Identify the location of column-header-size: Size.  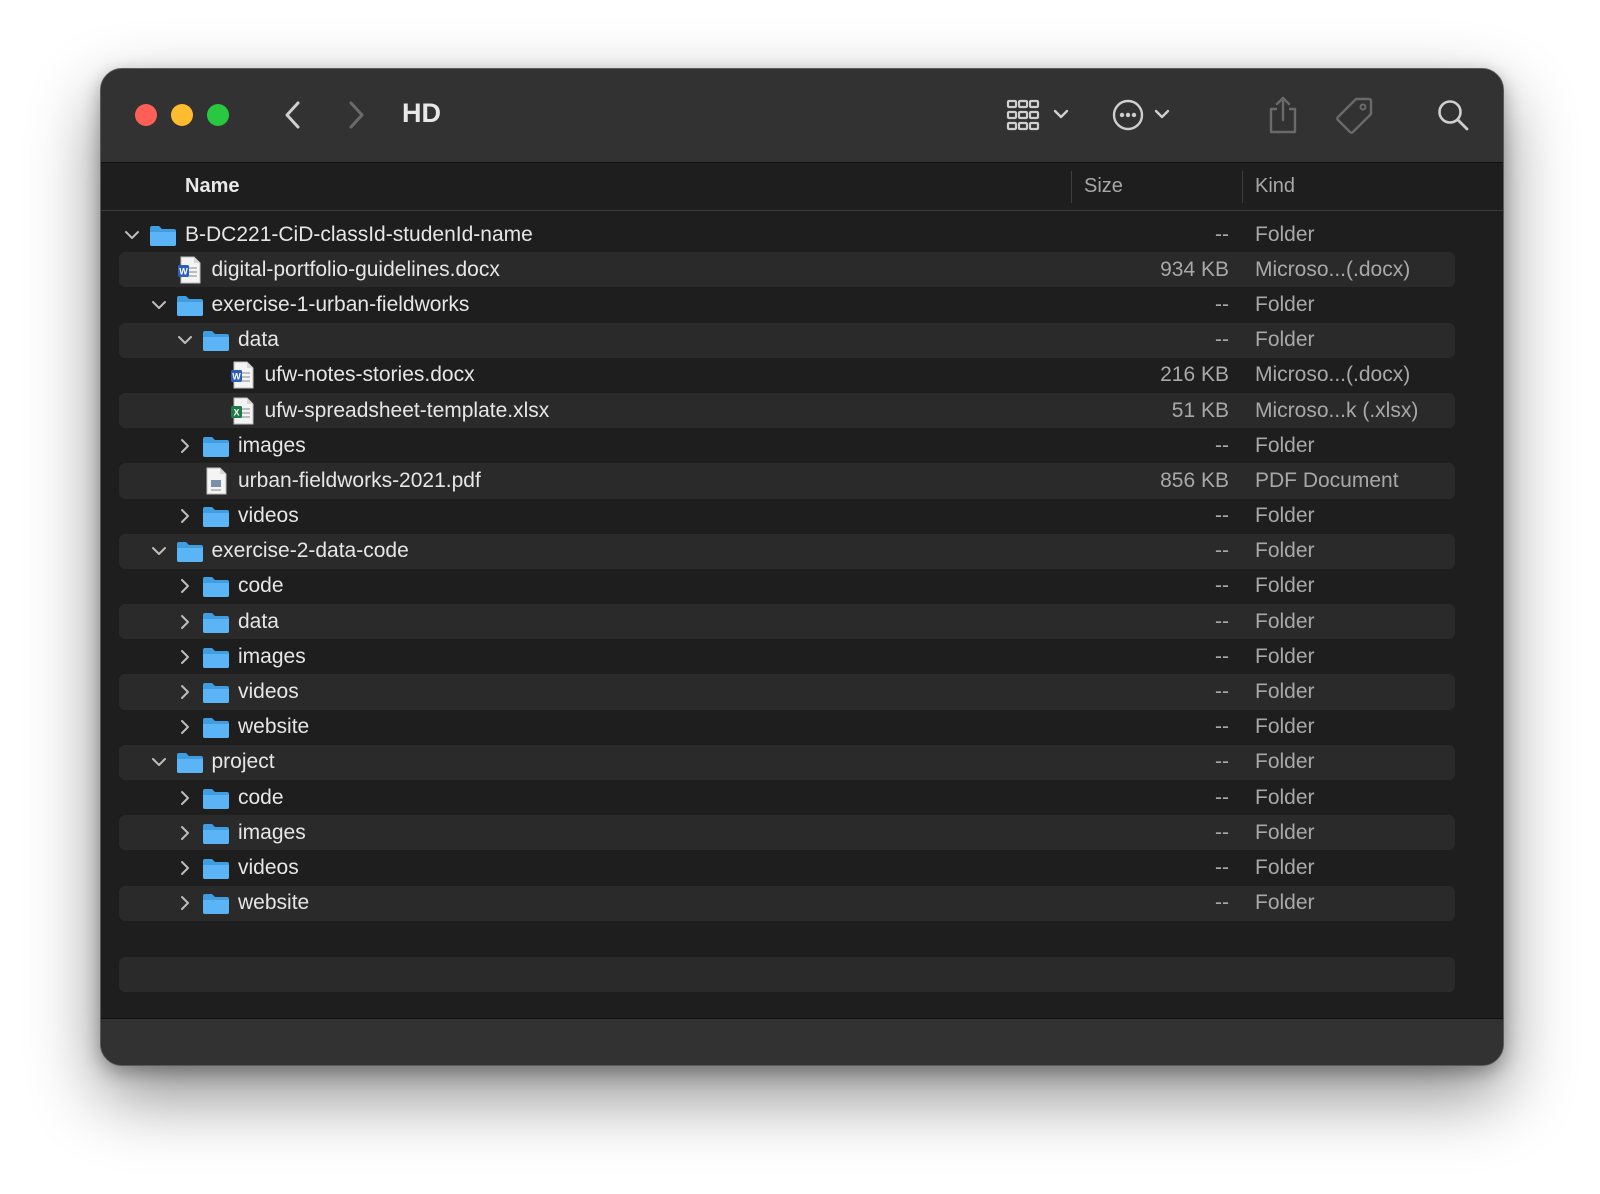
(1103, 186).